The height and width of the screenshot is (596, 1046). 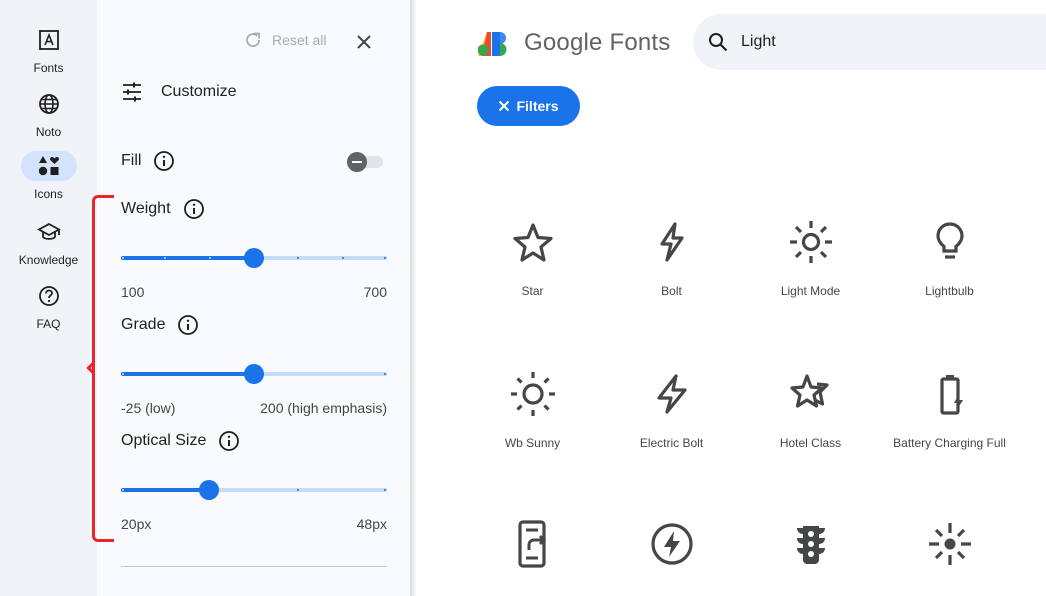 I want to click on grade-row: Grade, so click(x=160, y=325).